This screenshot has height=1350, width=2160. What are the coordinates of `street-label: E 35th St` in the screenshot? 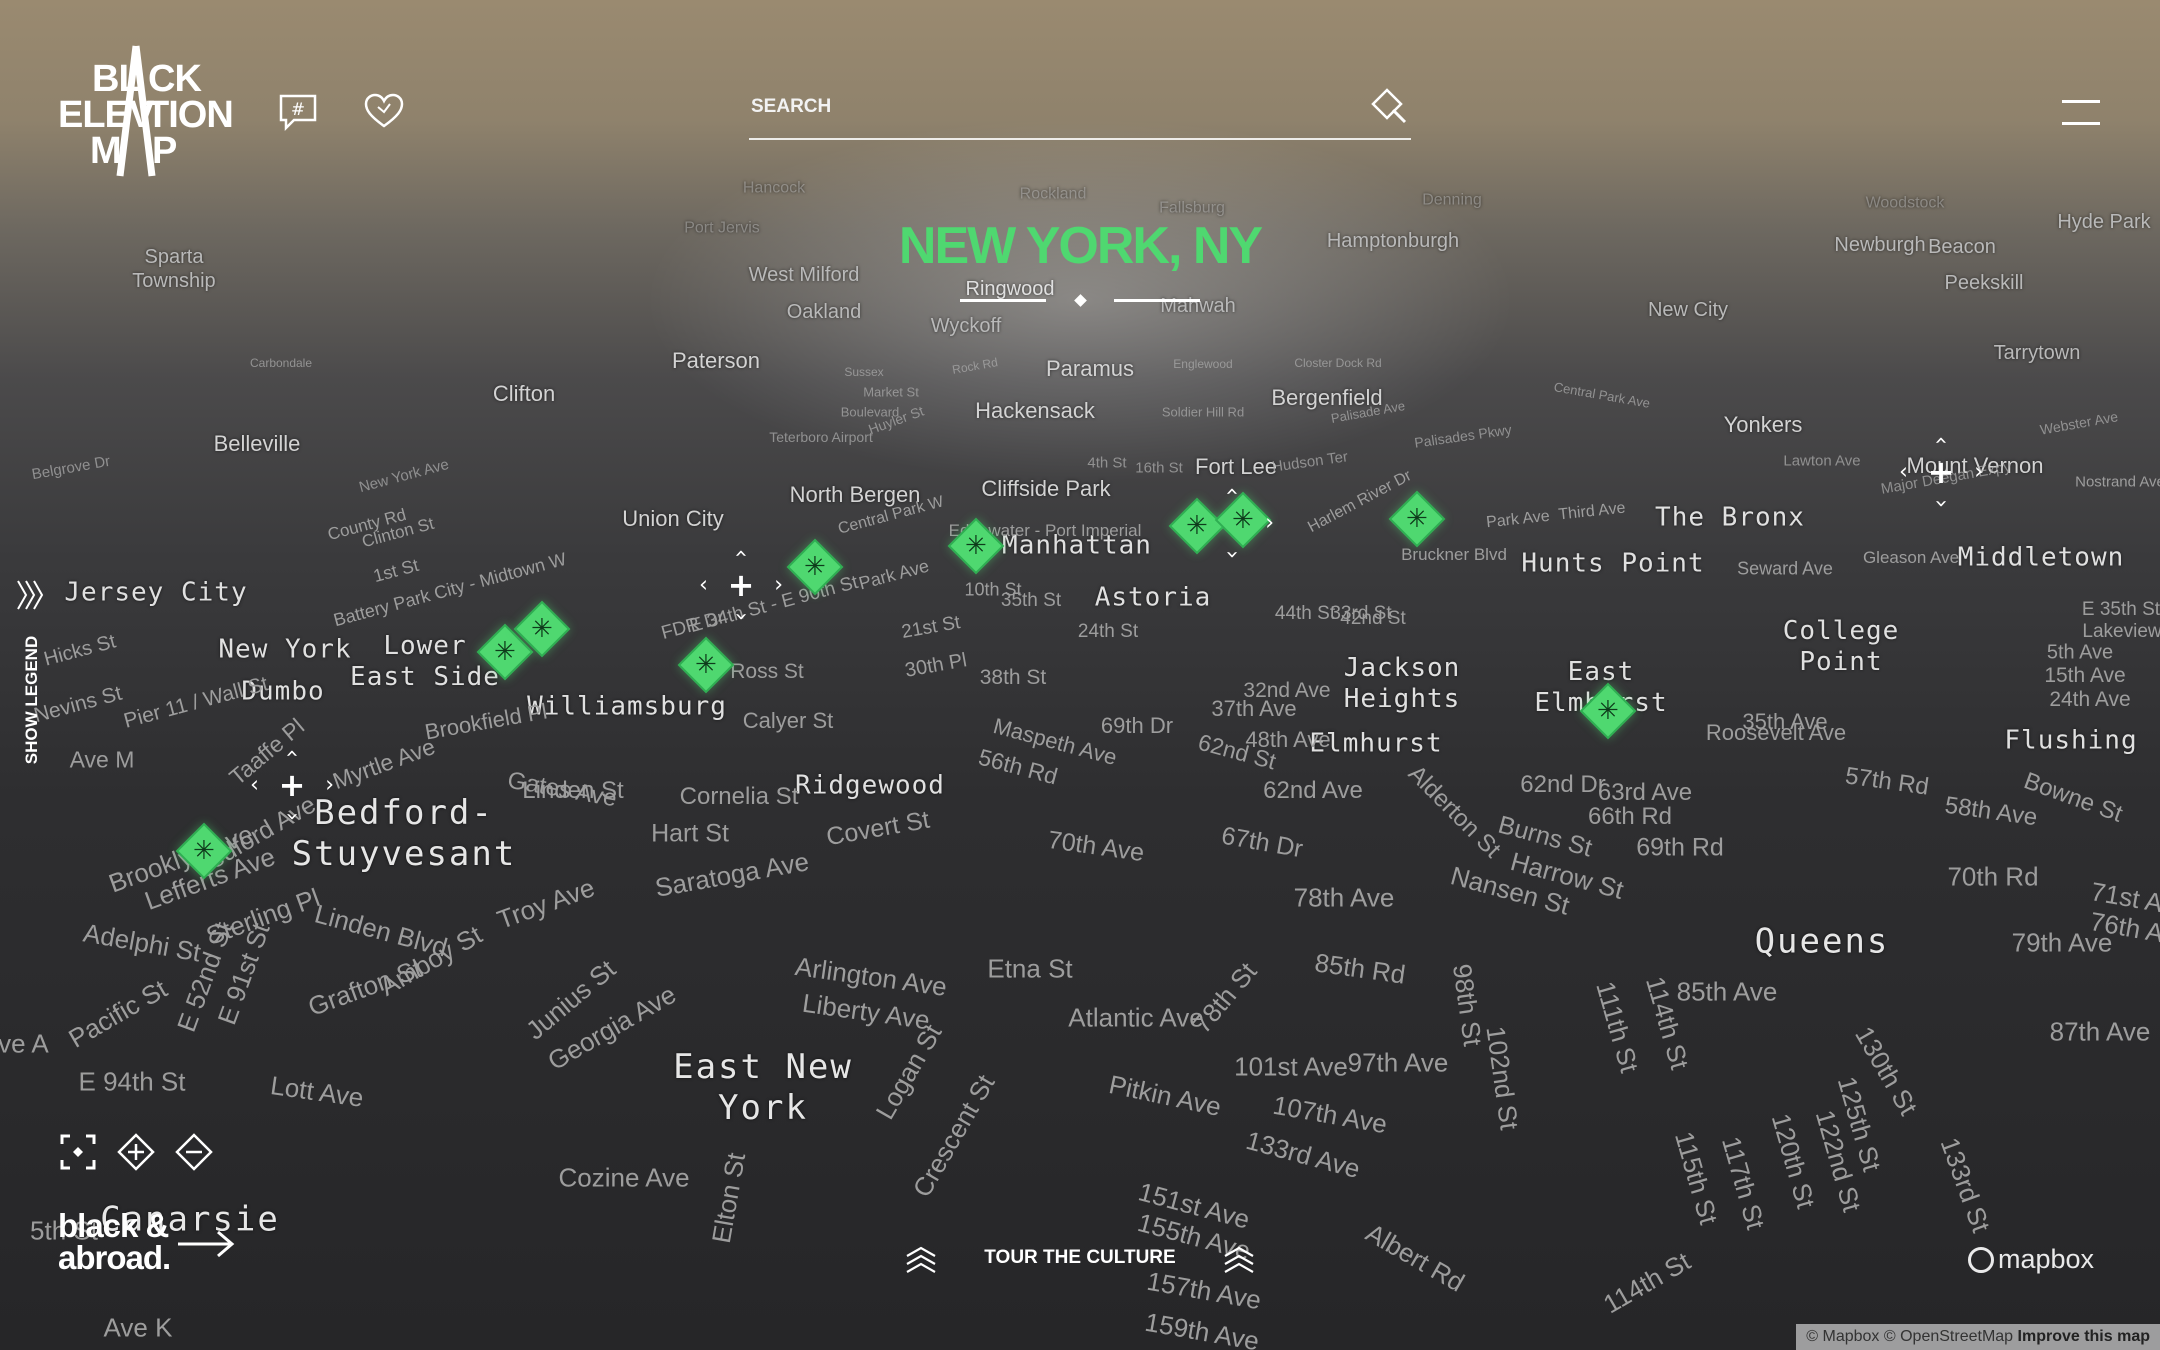 It's located at (2120, 609).